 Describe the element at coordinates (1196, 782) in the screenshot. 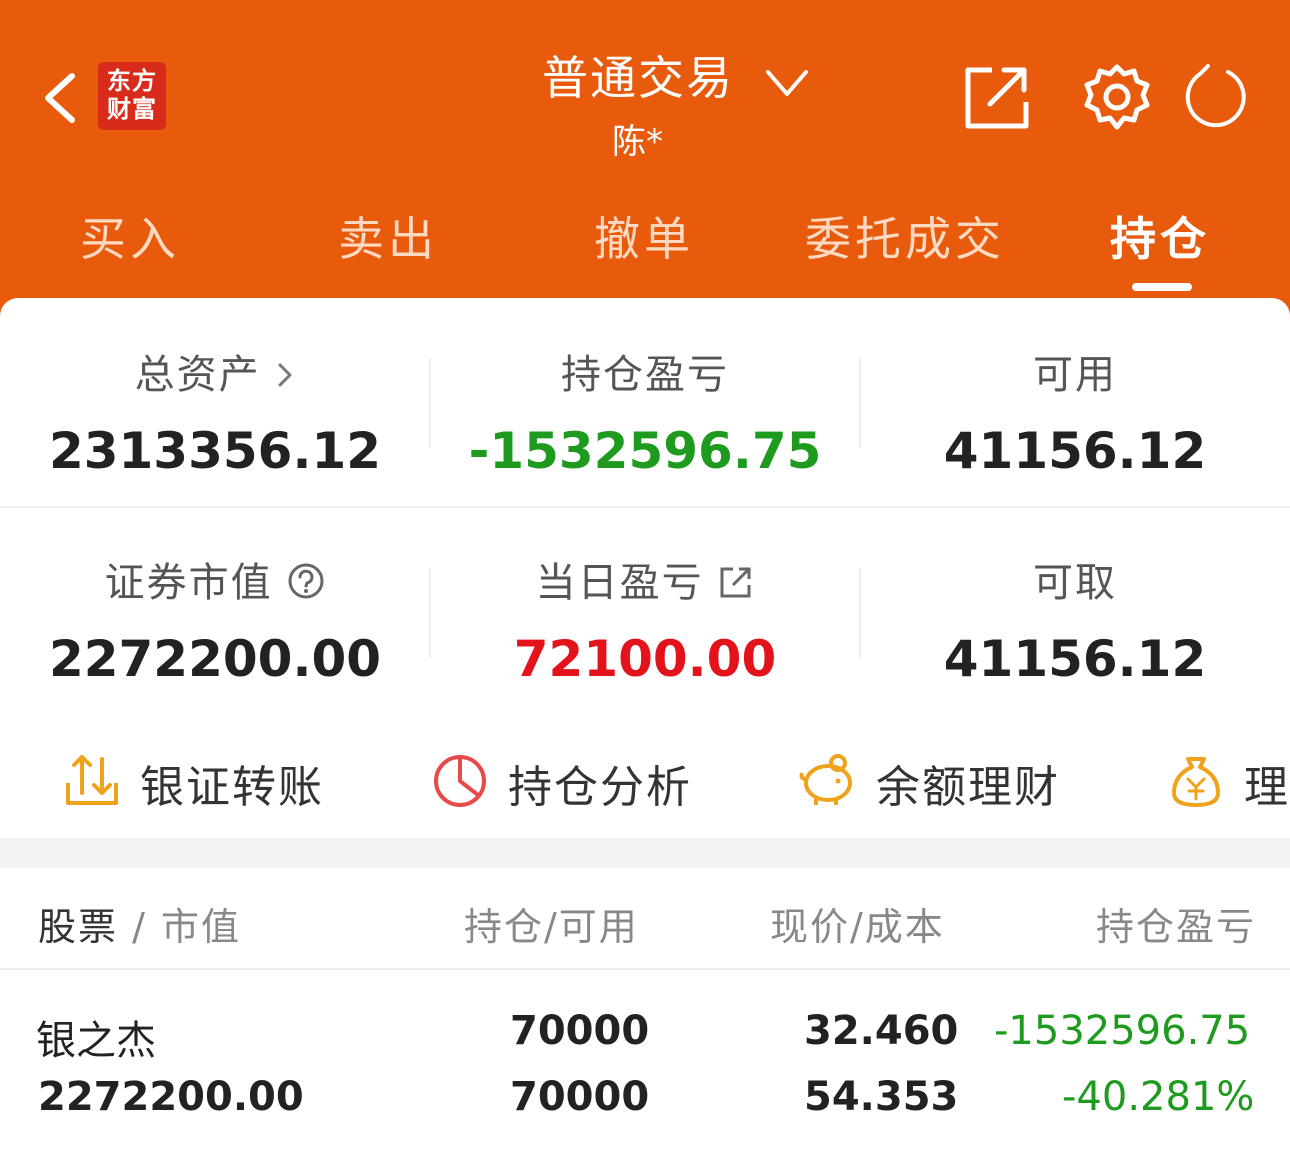

I see `money-bag-icon` at that location.